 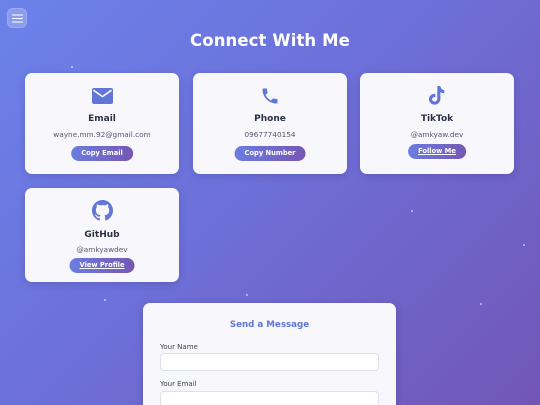 I want to click on name-input, so click(x=269, y=362).